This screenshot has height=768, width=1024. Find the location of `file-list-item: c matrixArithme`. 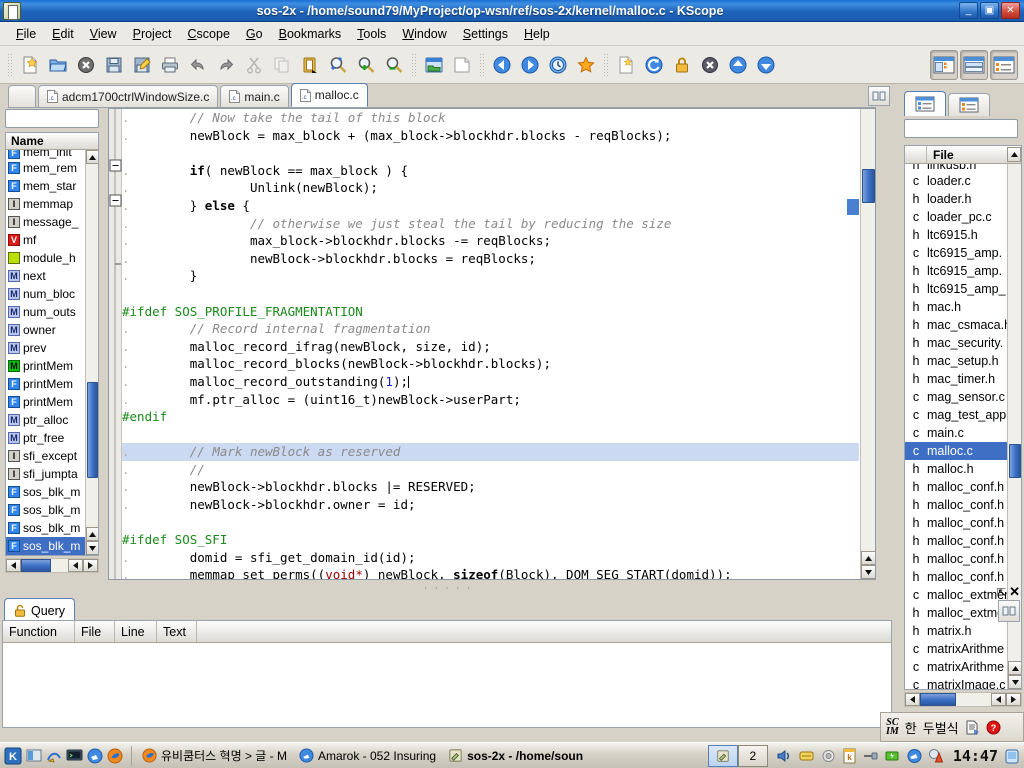

file-list-item: c matrixArithme is located at coordinates (956, 667).